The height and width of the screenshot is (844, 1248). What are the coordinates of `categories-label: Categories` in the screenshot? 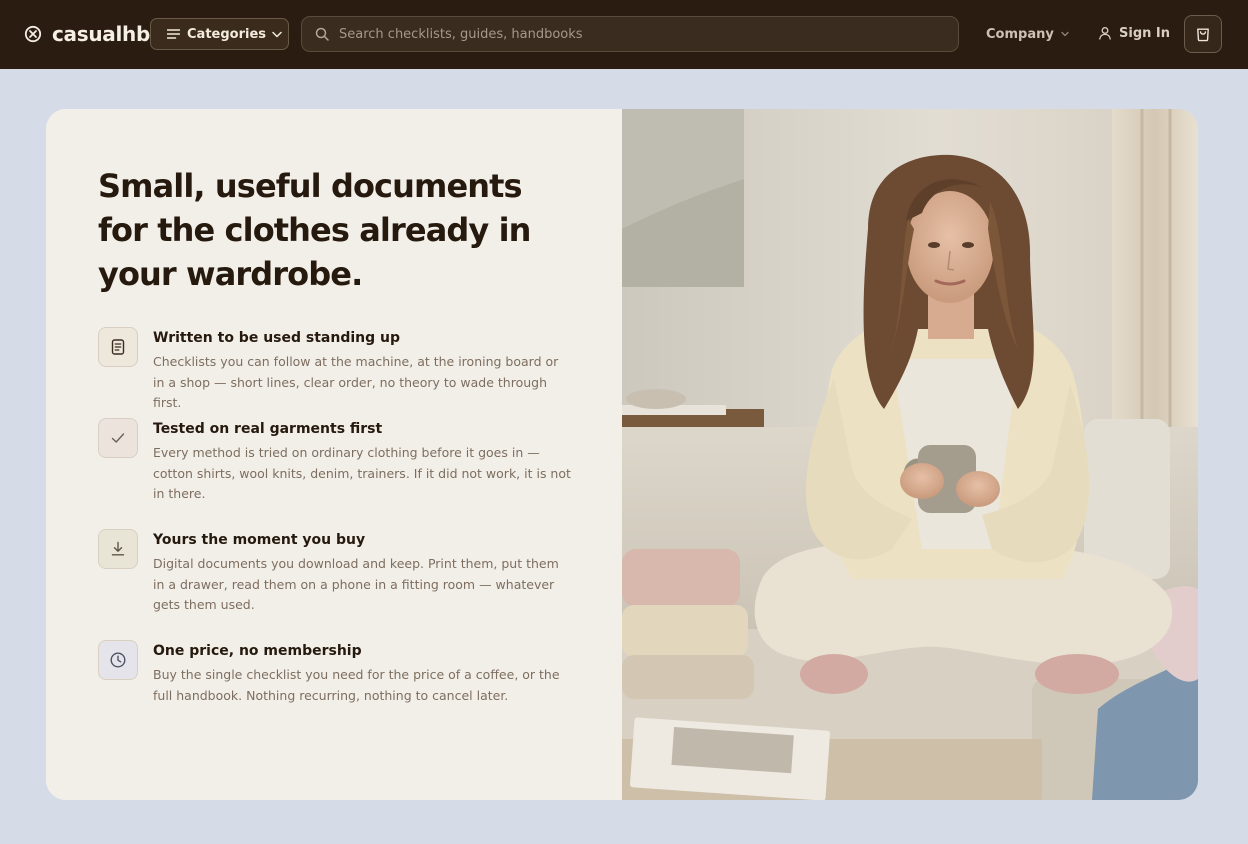 It's located at (227, 34).